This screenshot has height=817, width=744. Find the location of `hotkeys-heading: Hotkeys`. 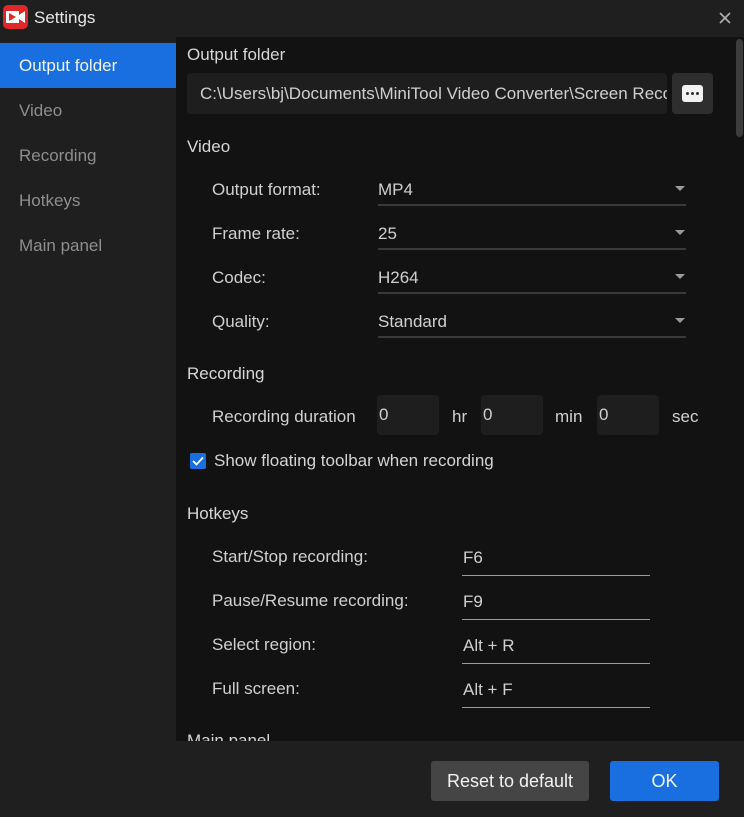

hotkeys-heading: Hotkeys is located at coordinates (218, 513).